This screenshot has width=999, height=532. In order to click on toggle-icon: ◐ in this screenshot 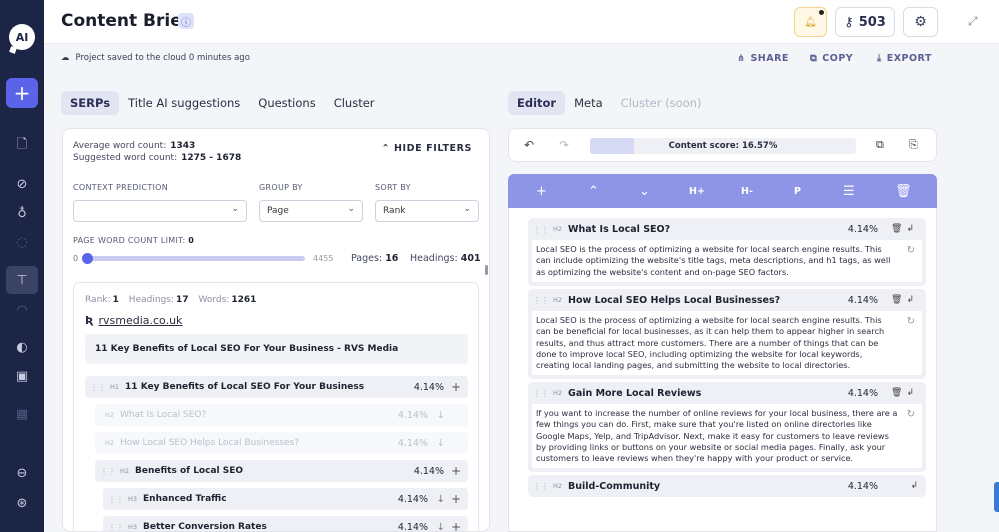, I will do `click(22, 347)`.